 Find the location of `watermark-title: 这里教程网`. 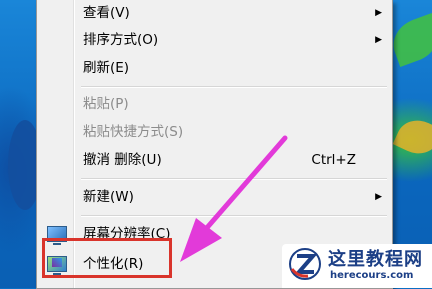

watermark-title: 这里教程网 is located at coordinates (375, 259).